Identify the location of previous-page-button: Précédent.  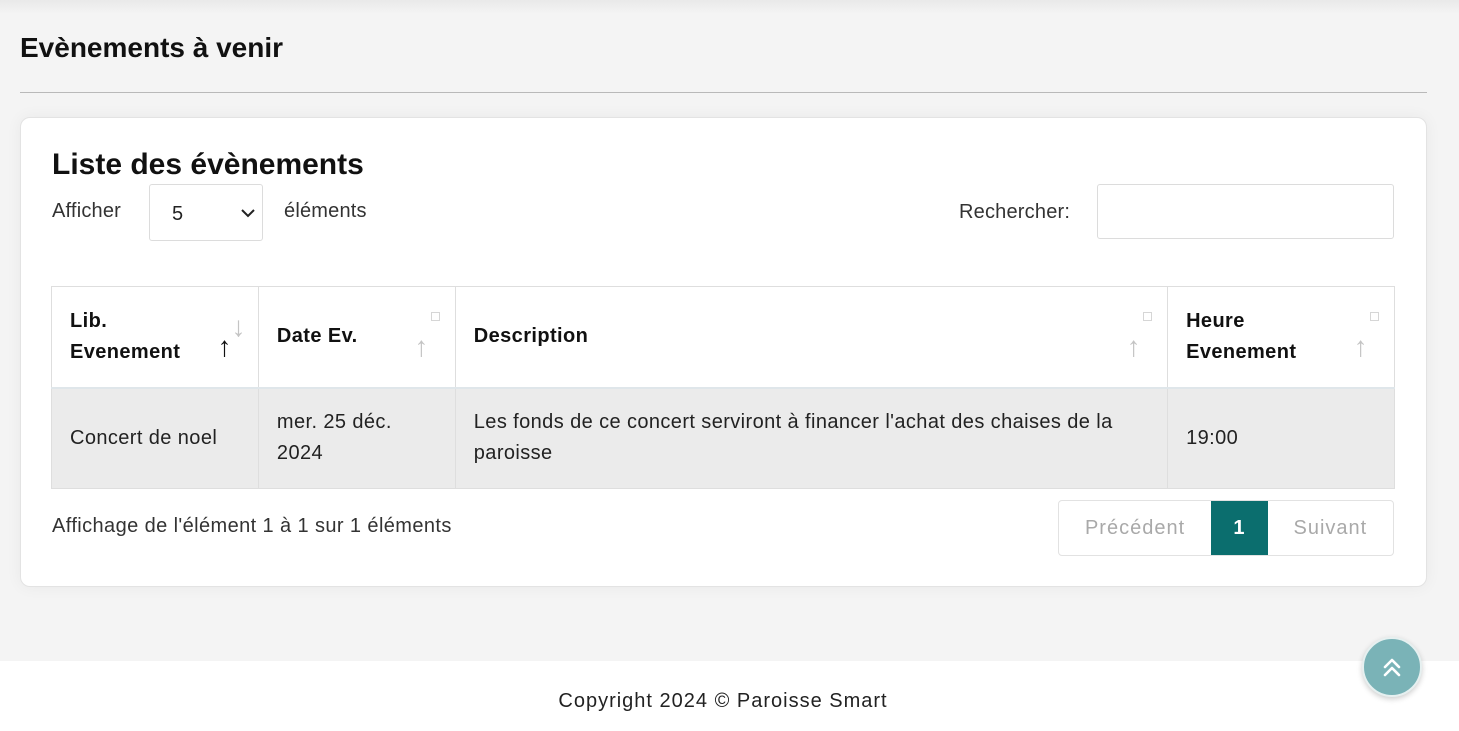
(1135, 528).